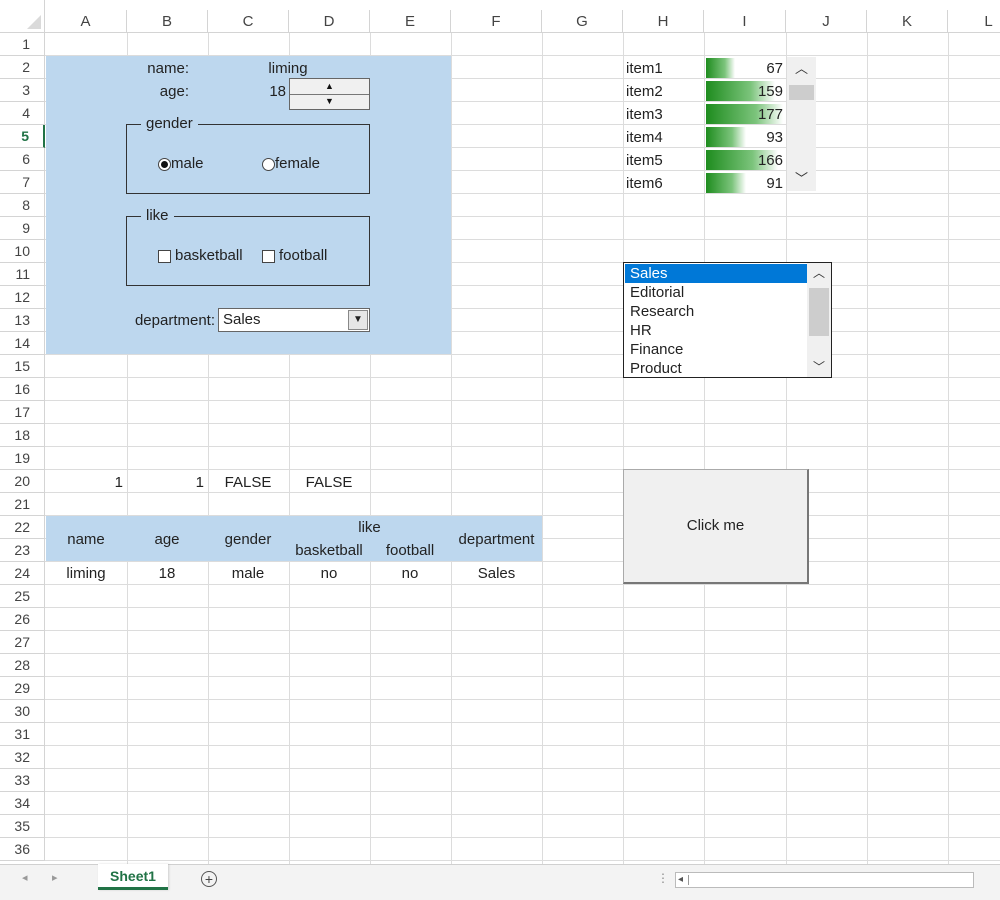 This screenshot has width=1000, height=900. Describe the element at coordinates (329, 101) in the screenshot. I see `spin-down-icon: ▼` at that location.